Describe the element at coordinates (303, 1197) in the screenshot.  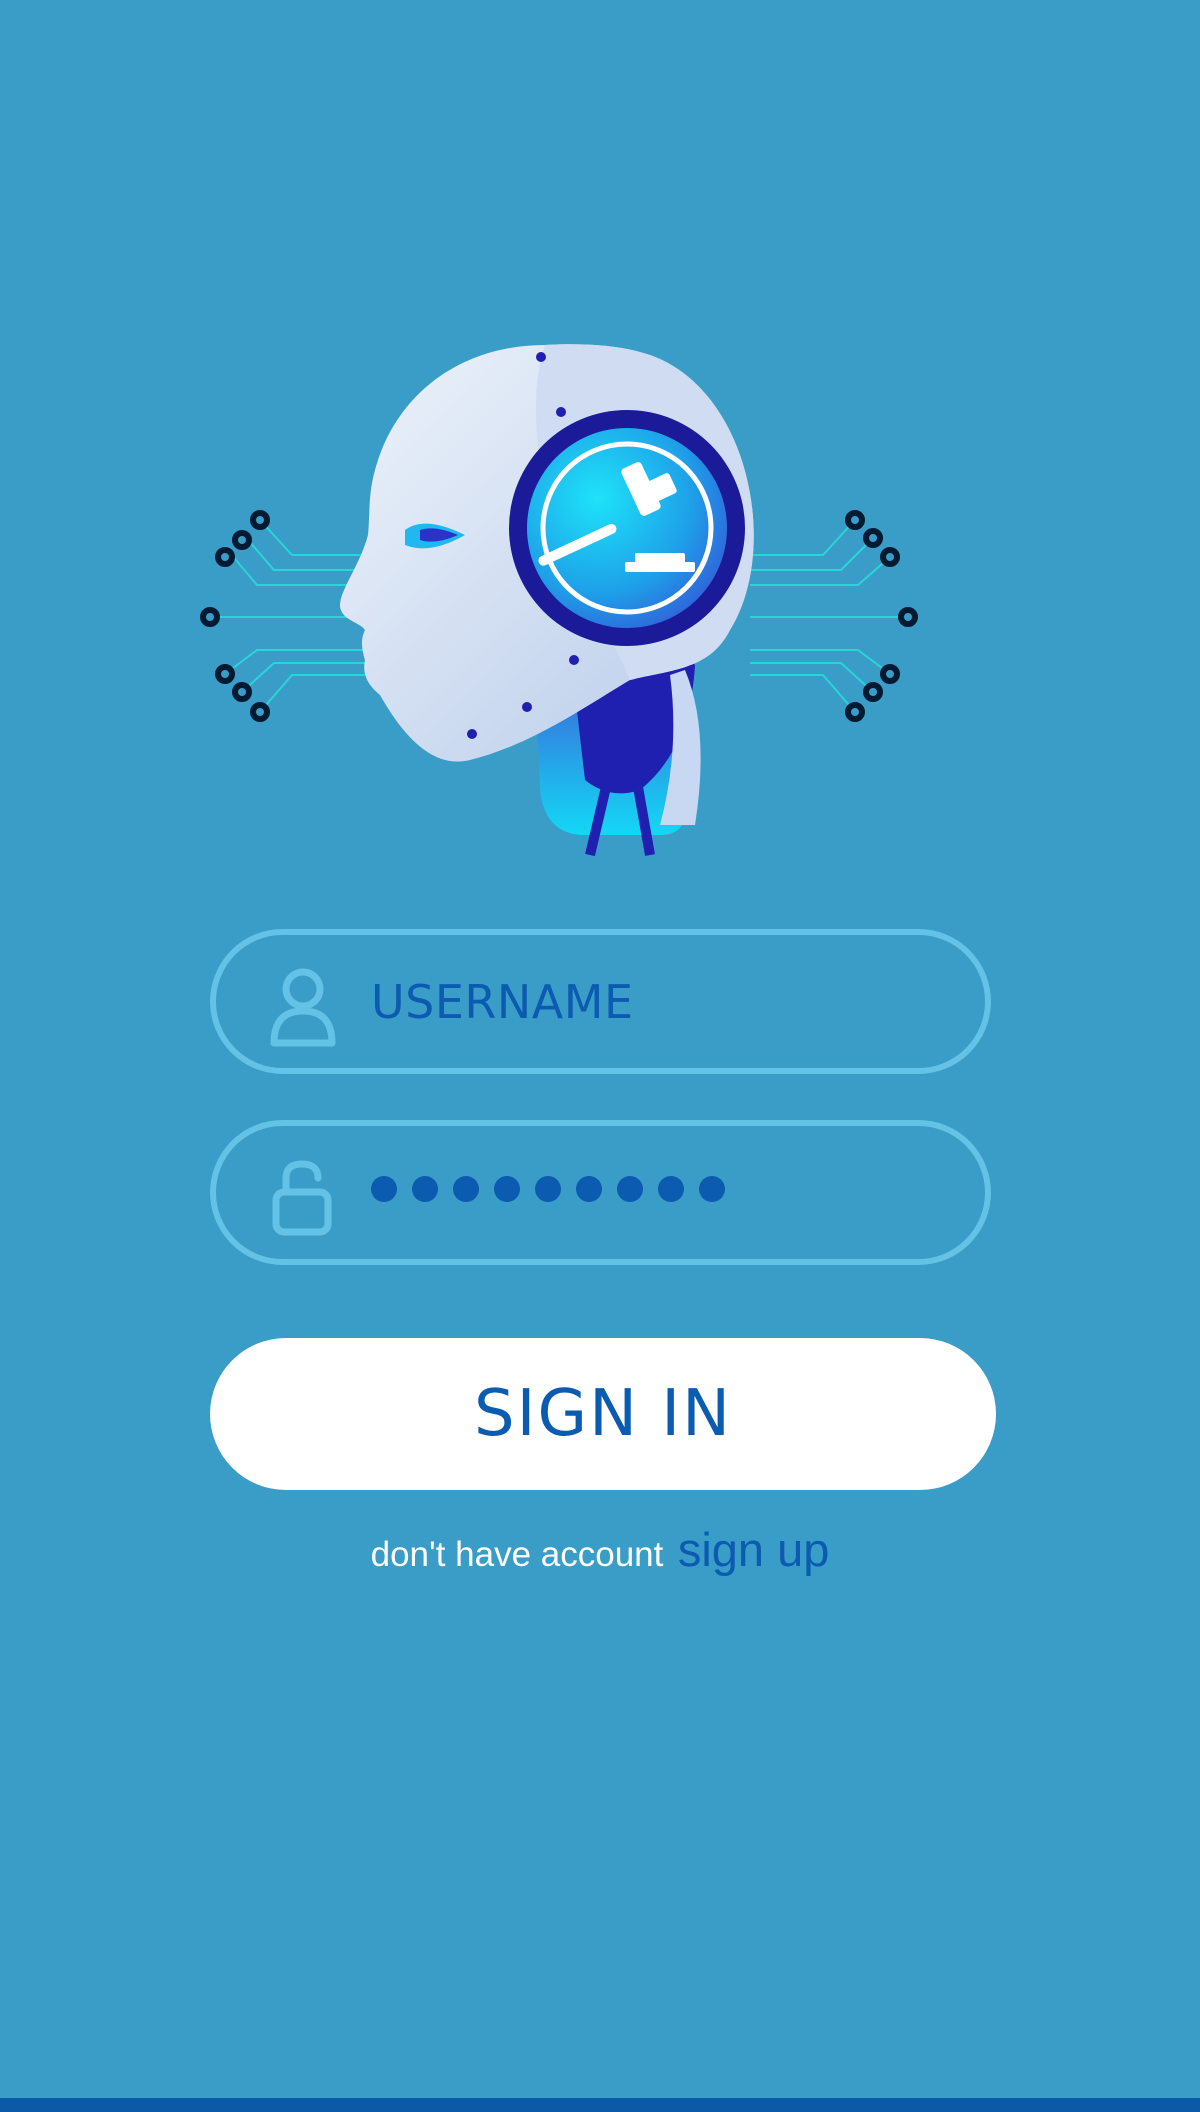
I see `unlock-icon` at that location.